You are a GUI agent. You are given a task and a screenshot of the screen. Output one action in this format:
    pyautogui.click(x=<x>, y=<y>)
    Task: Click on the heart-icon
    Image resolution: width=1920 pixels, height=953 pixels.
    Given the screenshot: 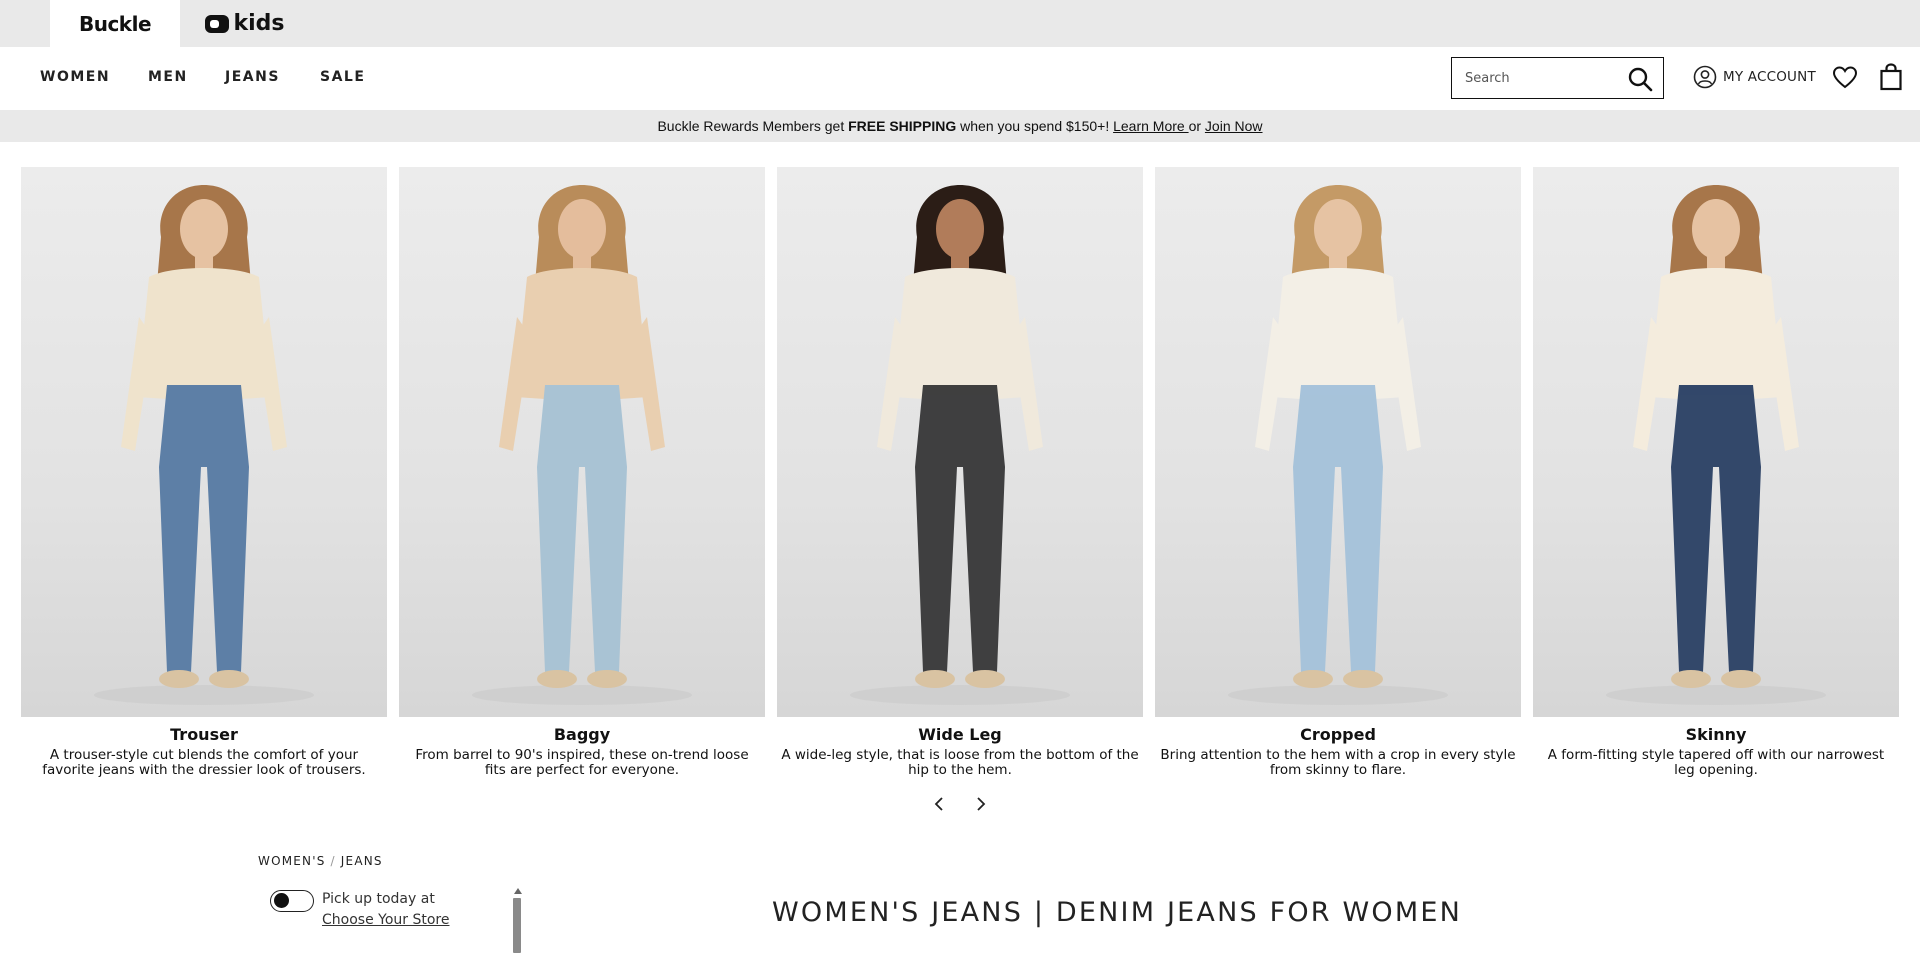 What is the action you would take?
    pyautogui.click(x=1845, y=78)
    